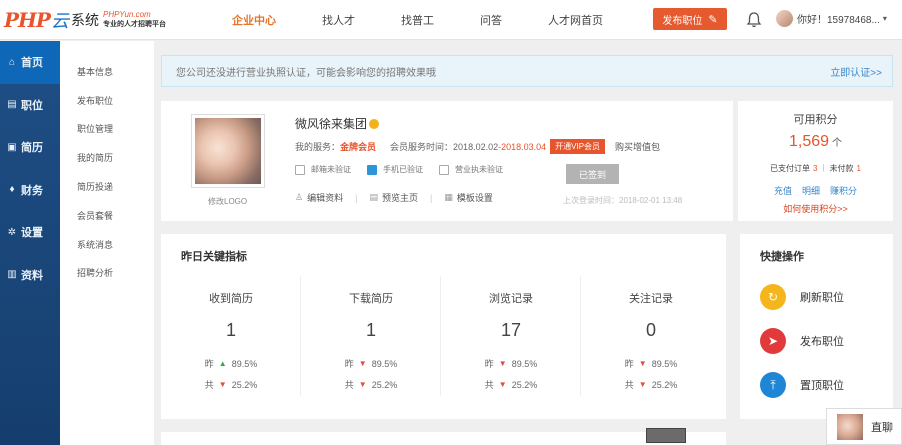  I want to click on post-job-button: 发布职位 ✎, so click(690, 19).